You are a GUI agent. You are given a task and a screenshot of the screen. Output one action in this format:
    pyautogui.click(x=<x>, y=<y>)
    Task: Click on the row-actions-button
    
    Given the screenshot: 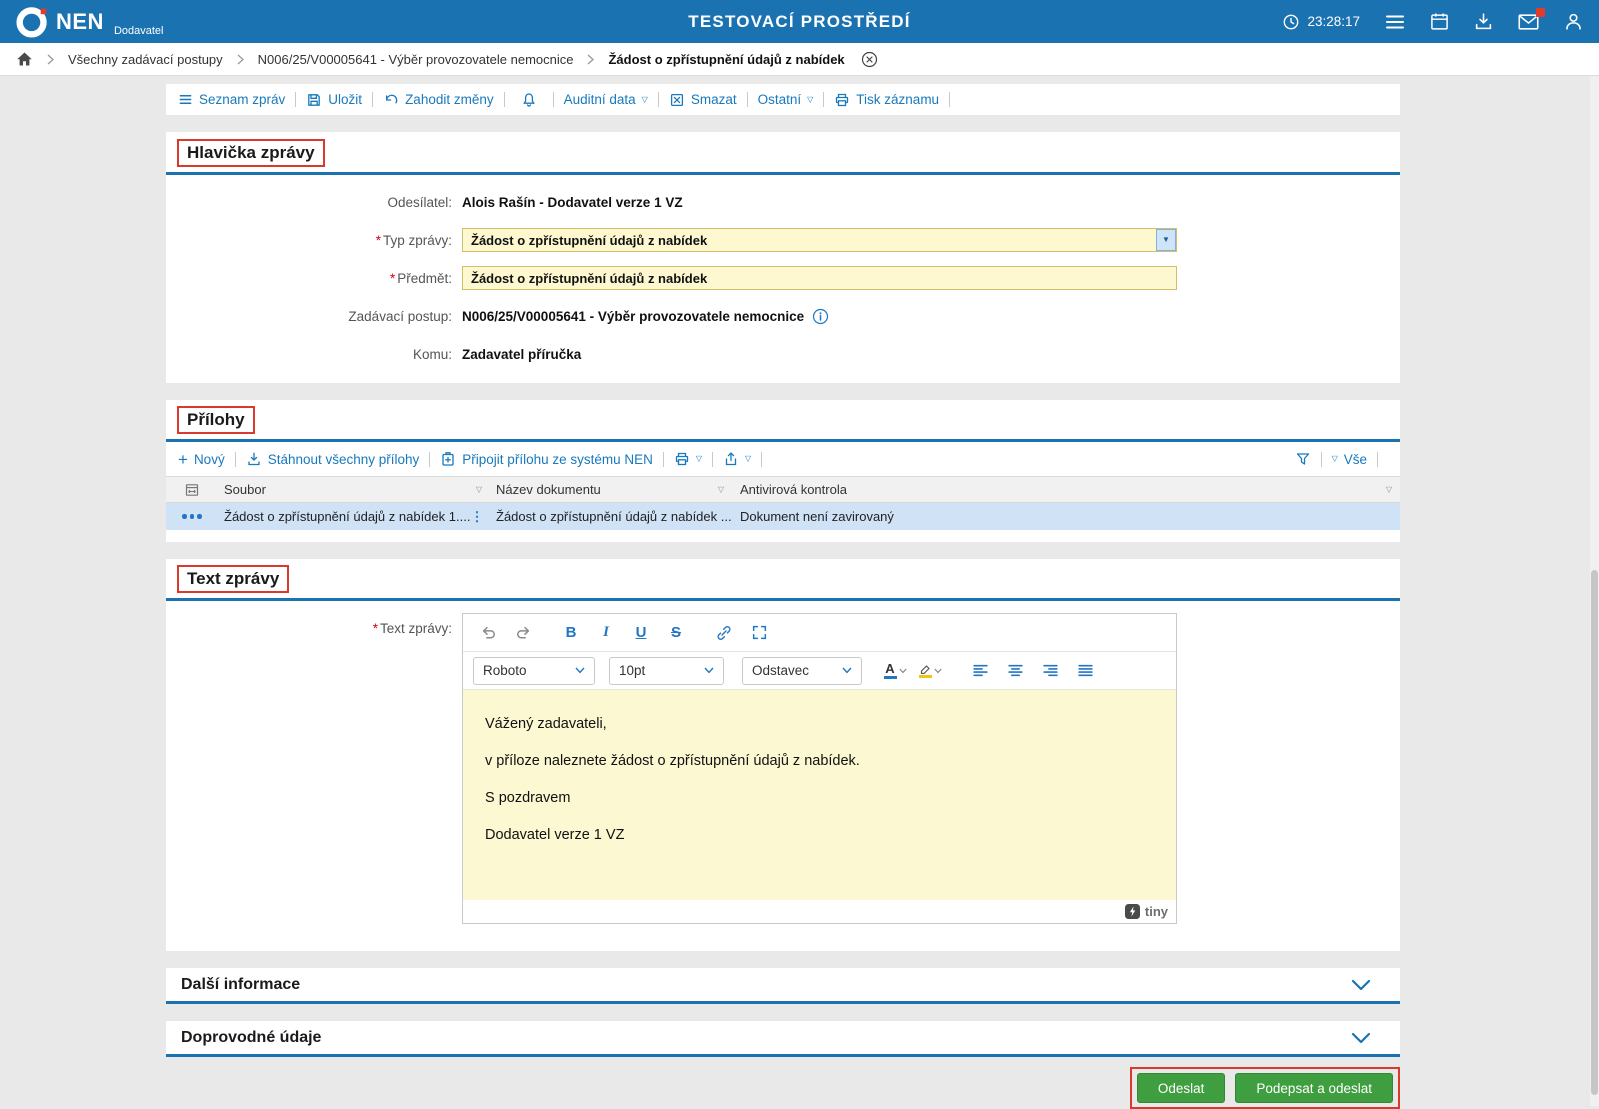 What is the action you would take?
    pyautogui.click(x=192, y=516)
    